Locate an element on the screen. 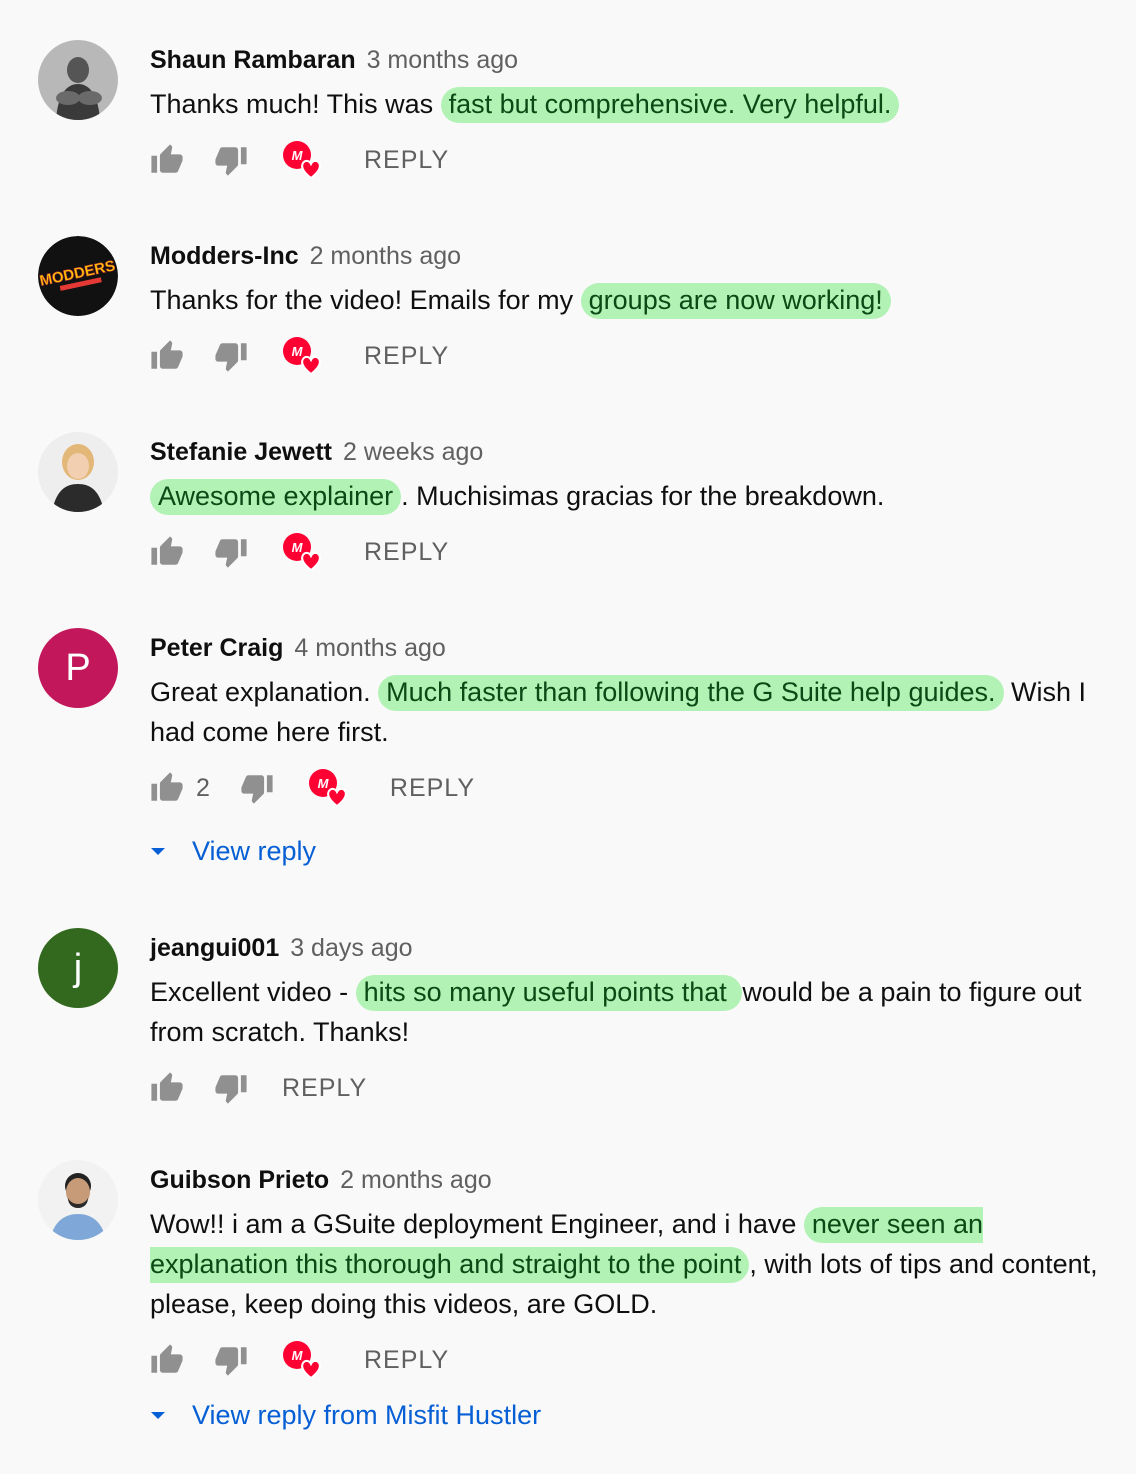 Image resolution: width=1136 pixels, height=1474 pixels. highlighted-text: Awesome explainer is located at coordinates (276, 497).